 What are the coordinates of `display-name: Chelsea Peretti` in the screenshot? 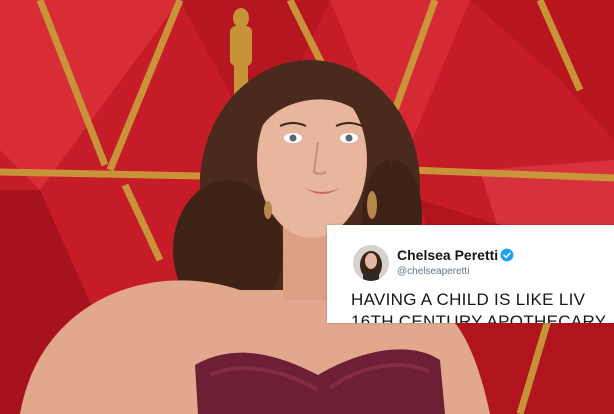 It's located at (447, 255).